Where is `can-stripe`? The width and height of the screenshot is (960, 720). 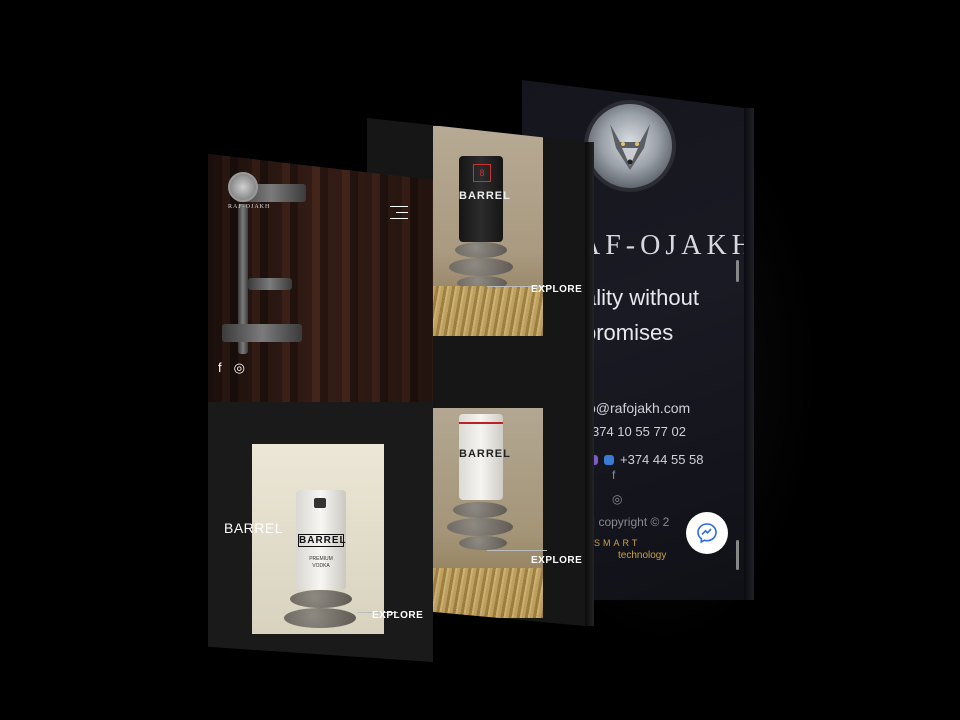
can-stripe is located at coordinates (481, 423).